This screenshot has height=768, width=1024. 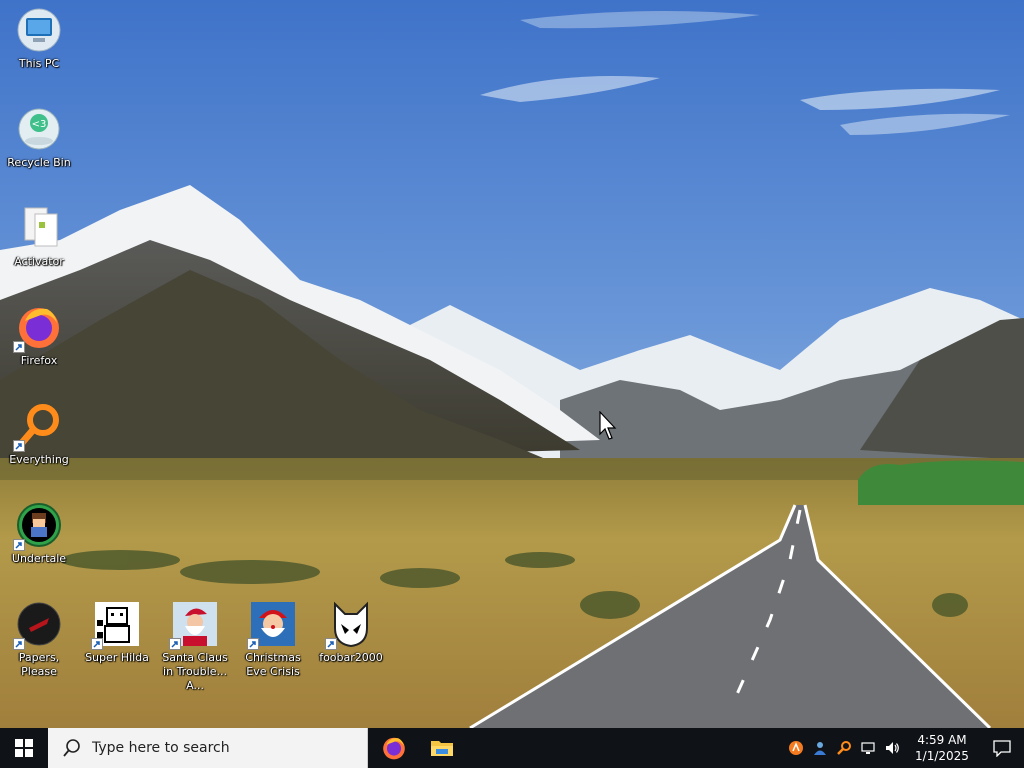 I want to click on desktop-icon-activator: Activator, so click(x=39, y=236).